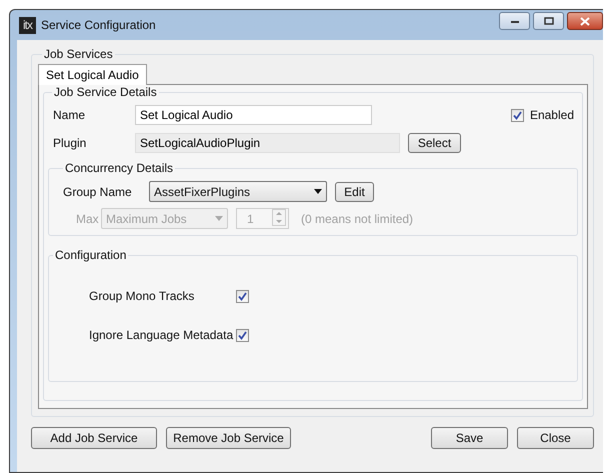 The image size is (604, 473). What do you see at coordinates (91, 255) in the screenshot?
I see `group-title: Configuration` at bounding box center [91, 255].